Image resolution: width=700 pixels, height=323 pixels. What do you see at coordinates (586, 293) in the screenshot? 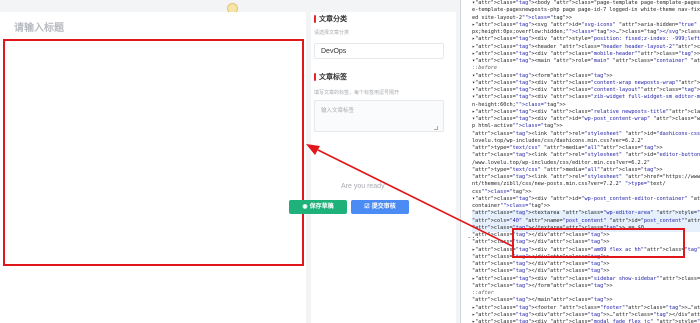
I see `dom-node-line: ::after` at bounding box center [586, 293].